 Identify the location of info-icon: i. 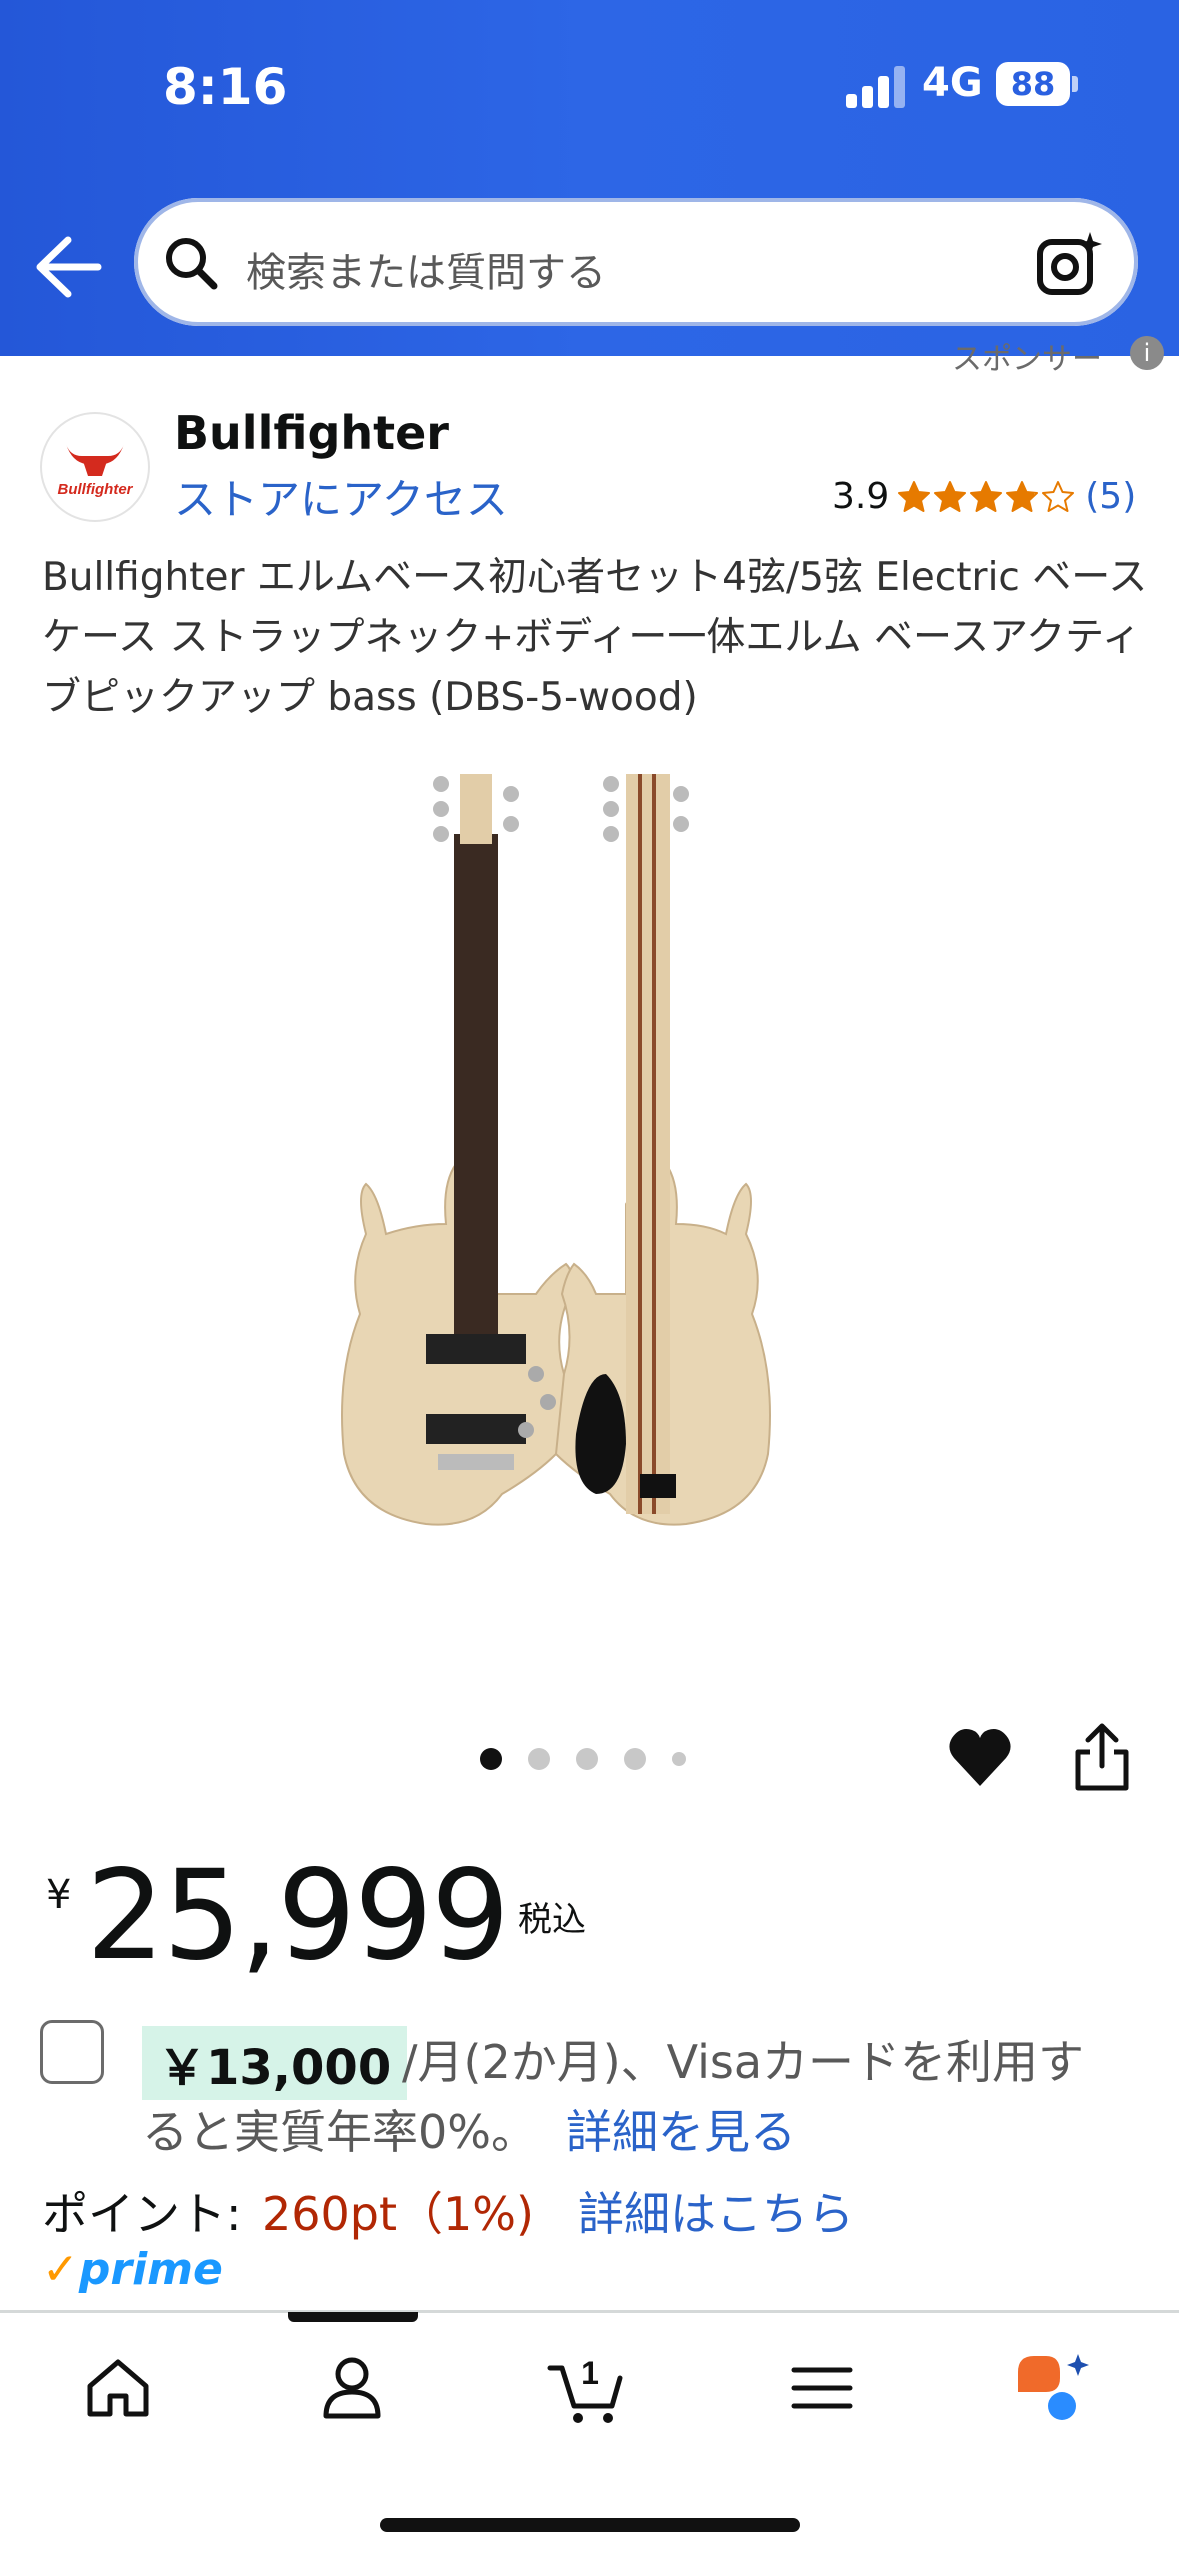
(1147, 353).